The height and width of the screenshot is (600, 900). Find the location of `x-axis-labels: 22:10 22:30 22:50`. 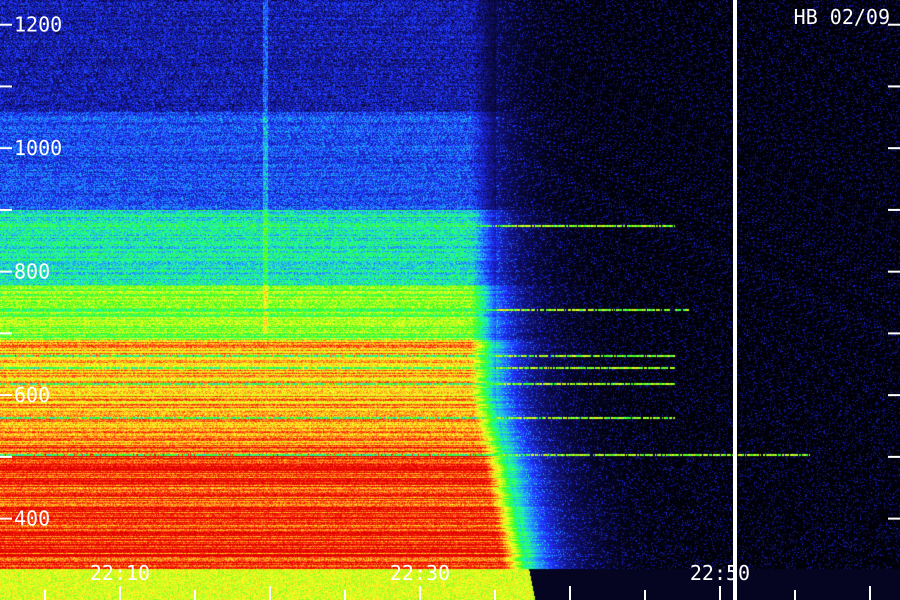

x-axis-labels: 22:10 22:30 22:50 is located at coordinates (420, 573).